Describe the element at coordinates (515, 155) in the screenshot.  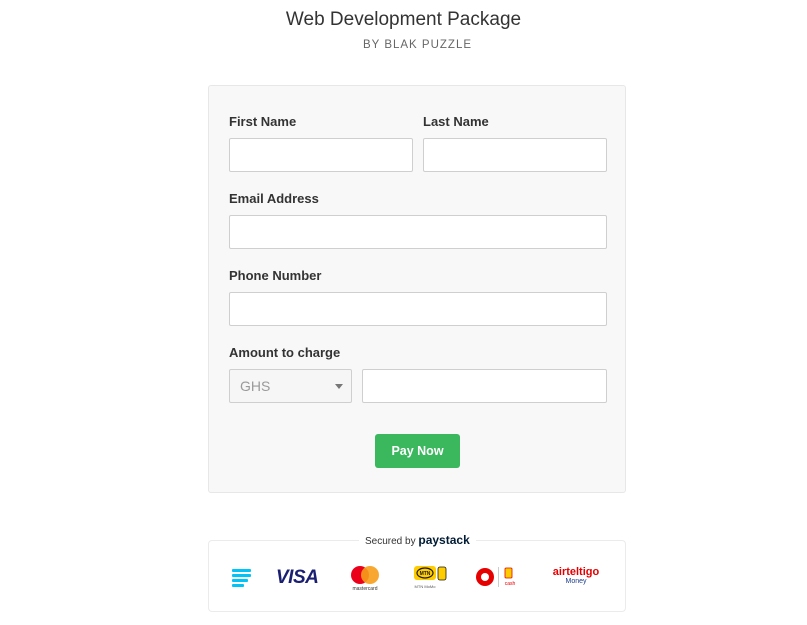
I see `last-name-field` at that location.